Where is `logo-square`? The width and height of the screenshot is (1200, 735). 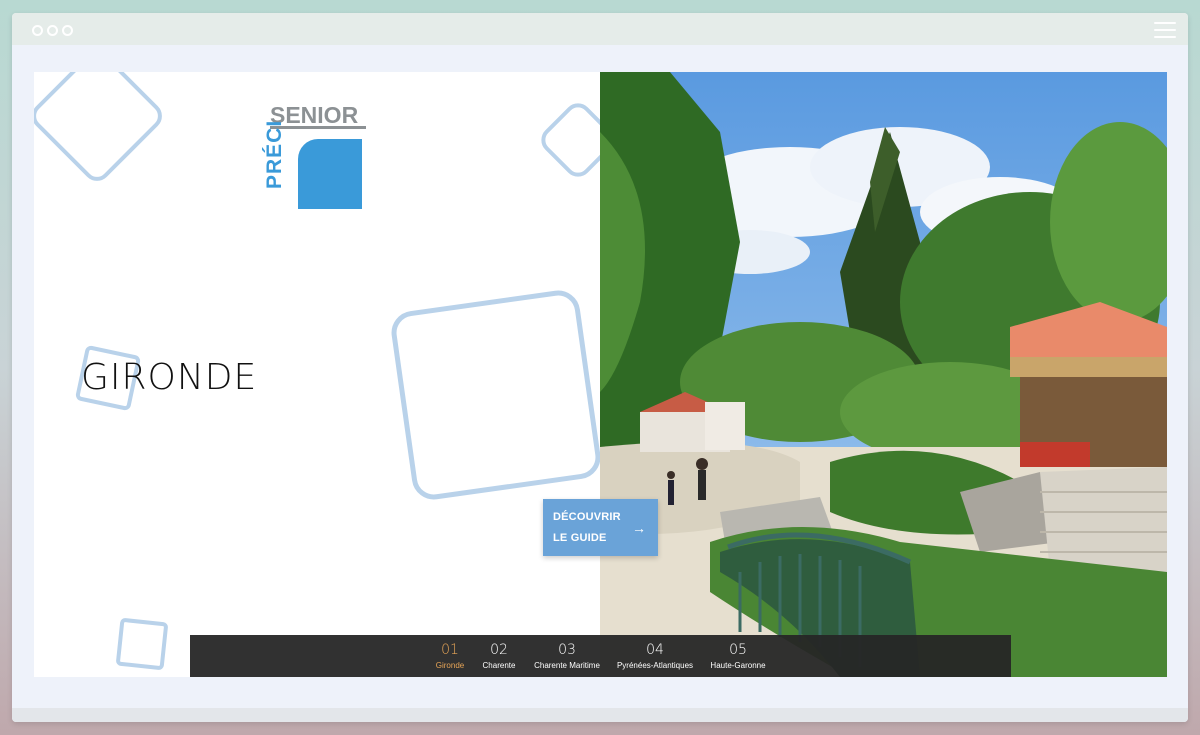 logo-square is located at coordinates (330, 174).